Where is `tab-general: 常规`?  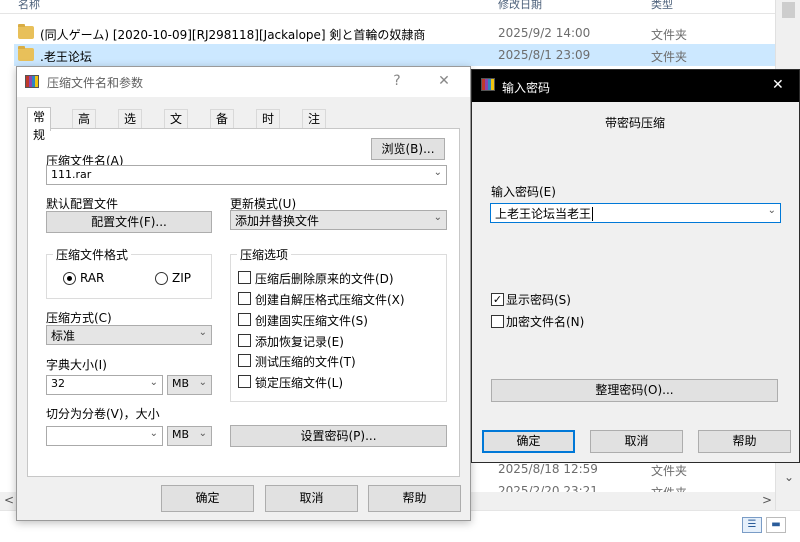
tab-general: 常规 is located at coordinates (39, 124).